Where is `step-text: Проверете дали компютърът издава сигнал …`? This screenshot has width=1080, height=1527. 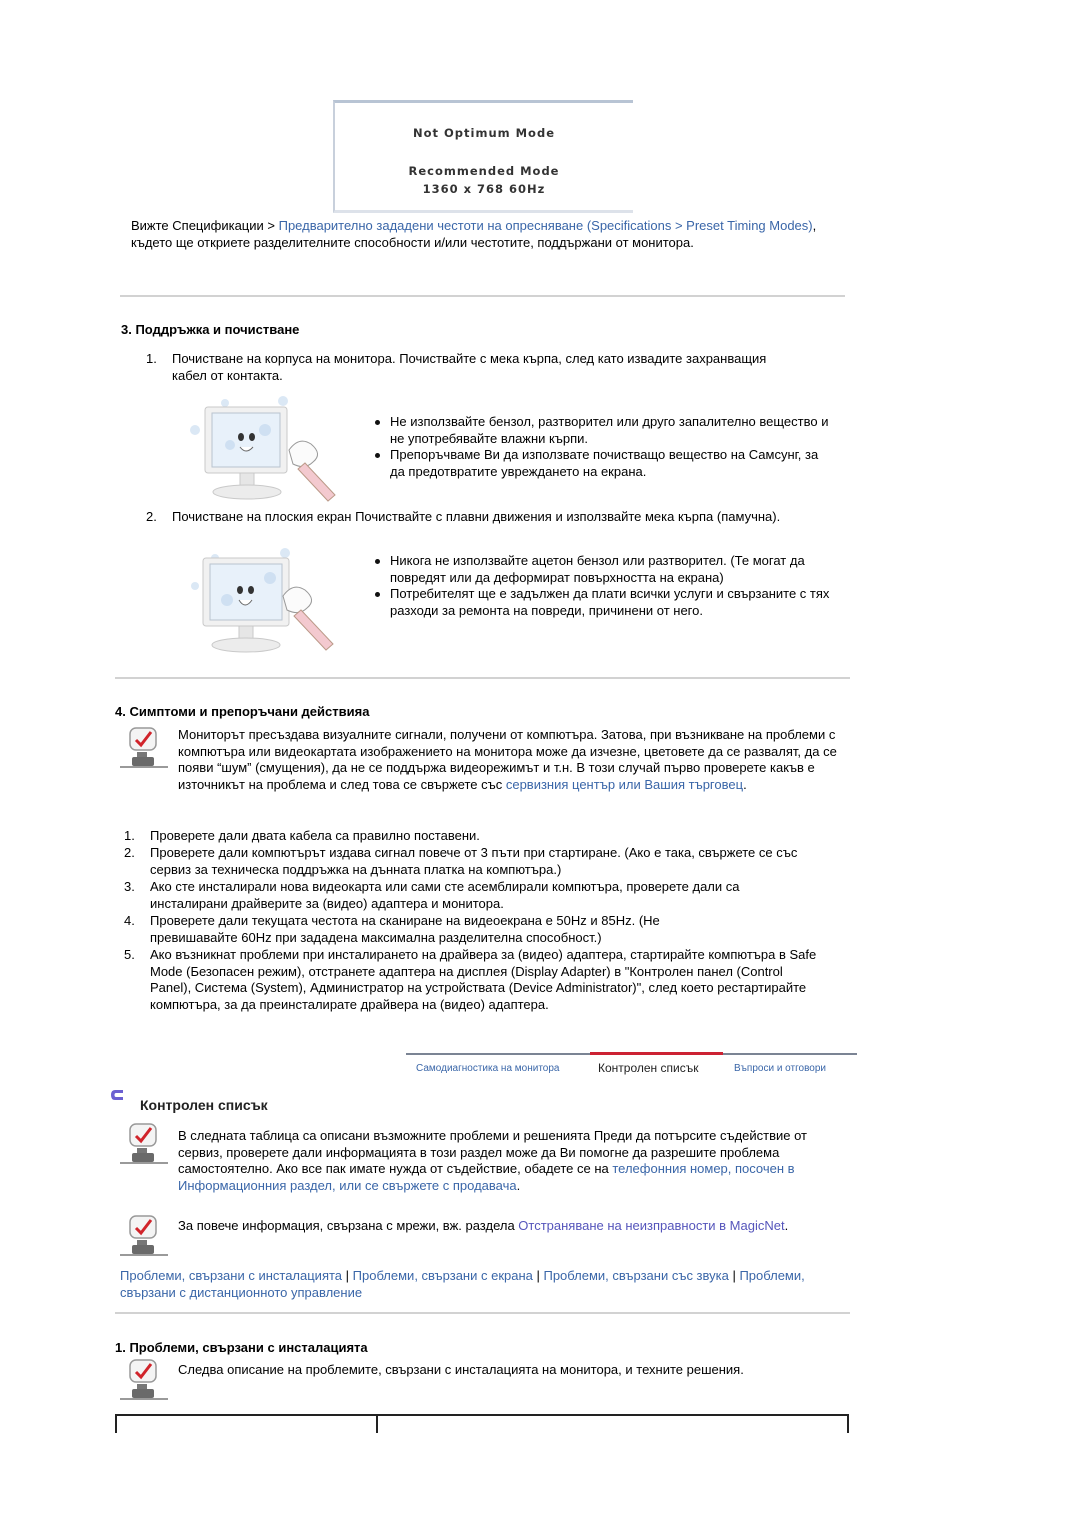 step-text: Проверете дали компютърът издава сигнал … is located at coordinates (474, 861).